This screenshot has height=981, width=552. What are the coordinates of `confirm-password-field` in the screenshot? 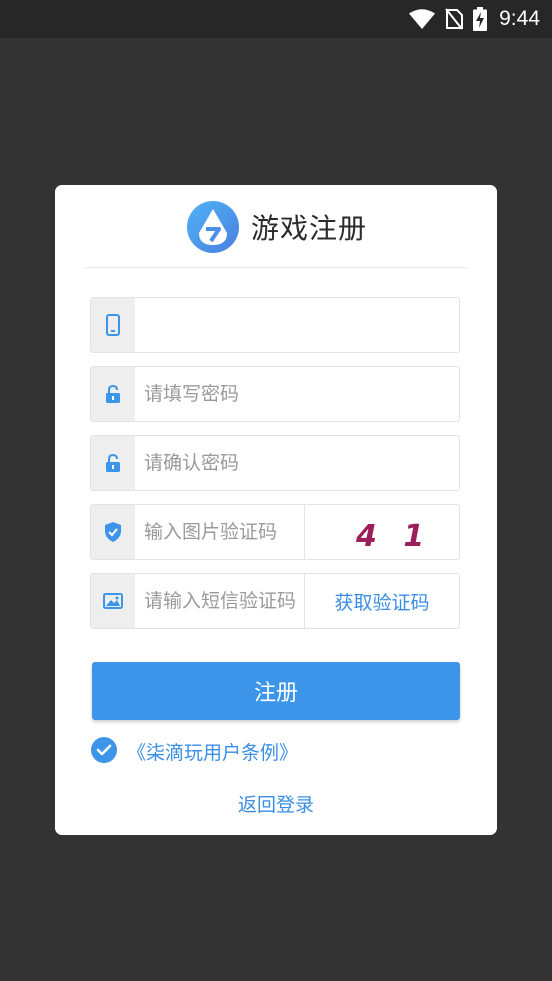 It's located at (275, 463).